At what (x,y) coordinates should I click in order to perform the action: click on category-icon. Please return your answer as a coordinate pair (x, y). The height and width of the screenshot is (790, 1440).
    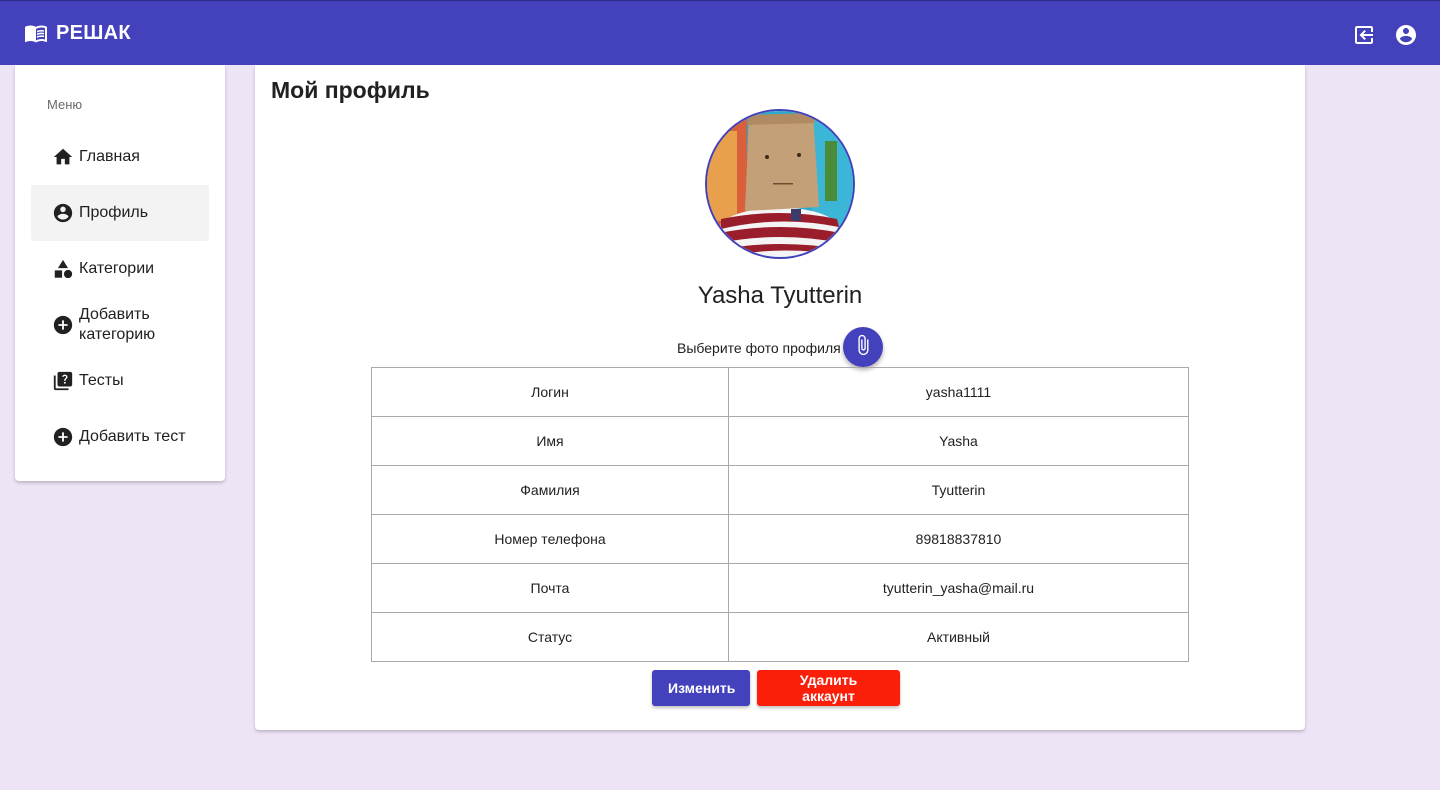
    Looking at the image, I should click on (63, 269).